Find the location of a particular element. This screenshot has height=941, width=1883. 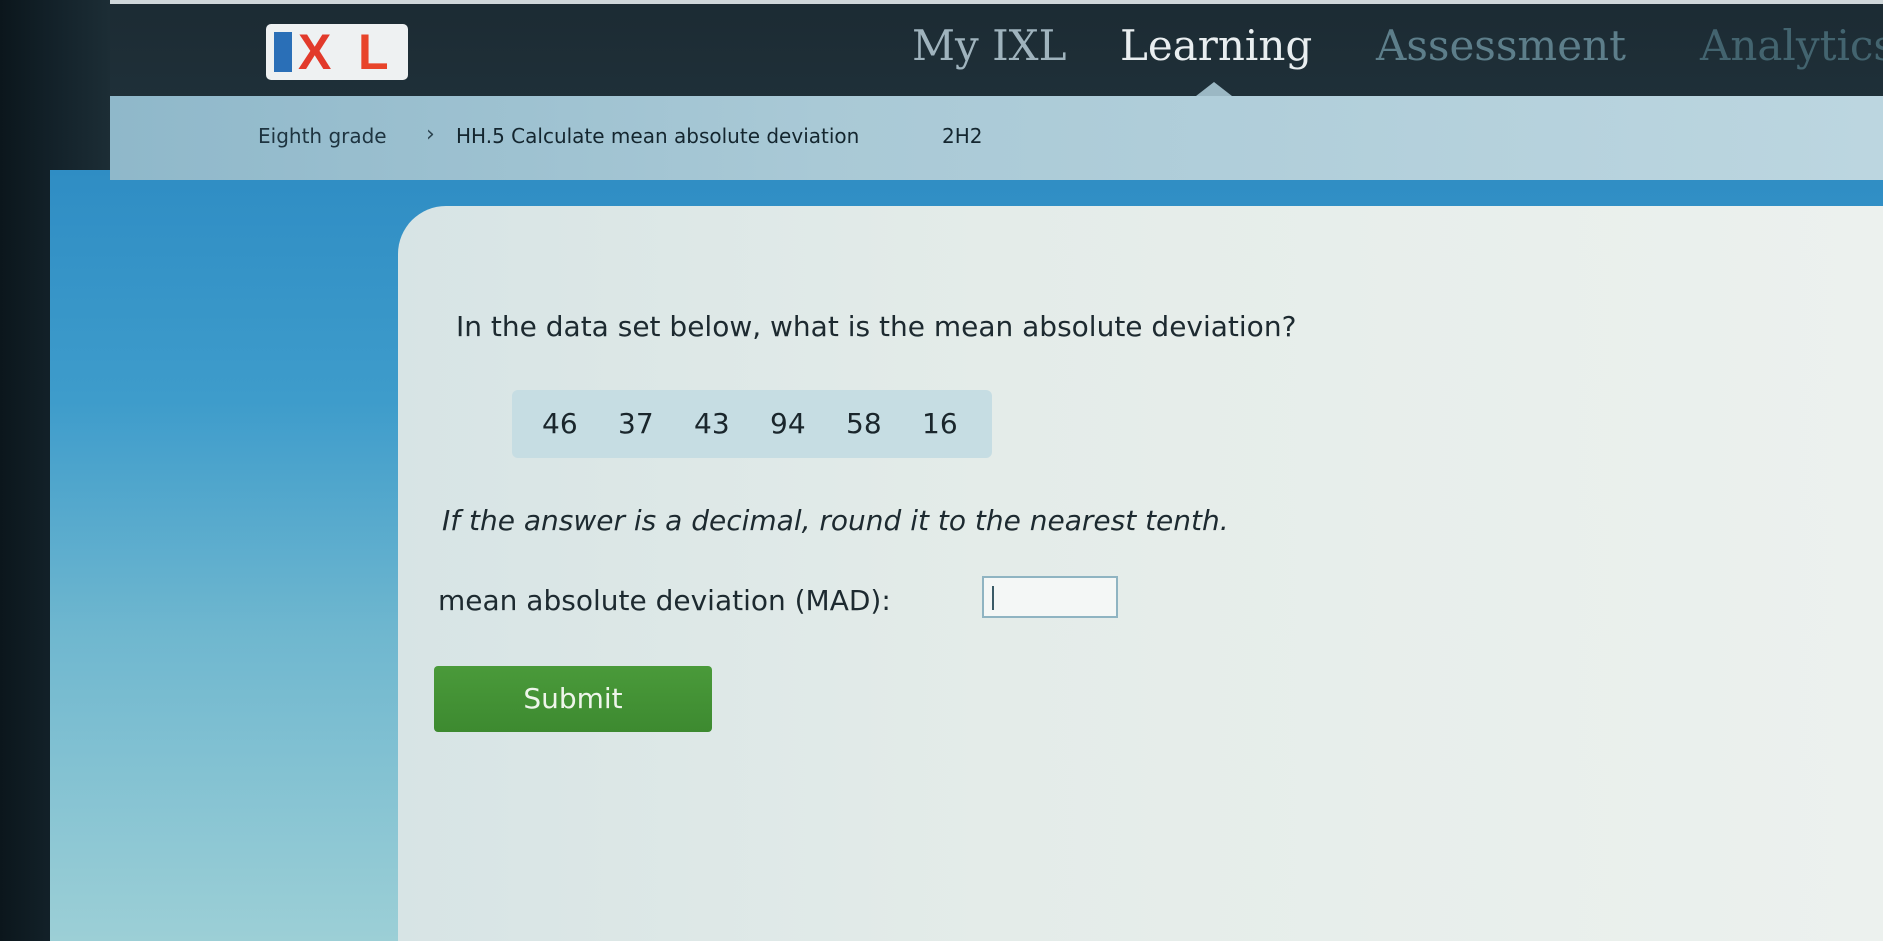

mad-answer-input is located at coordinates (1050, 597).